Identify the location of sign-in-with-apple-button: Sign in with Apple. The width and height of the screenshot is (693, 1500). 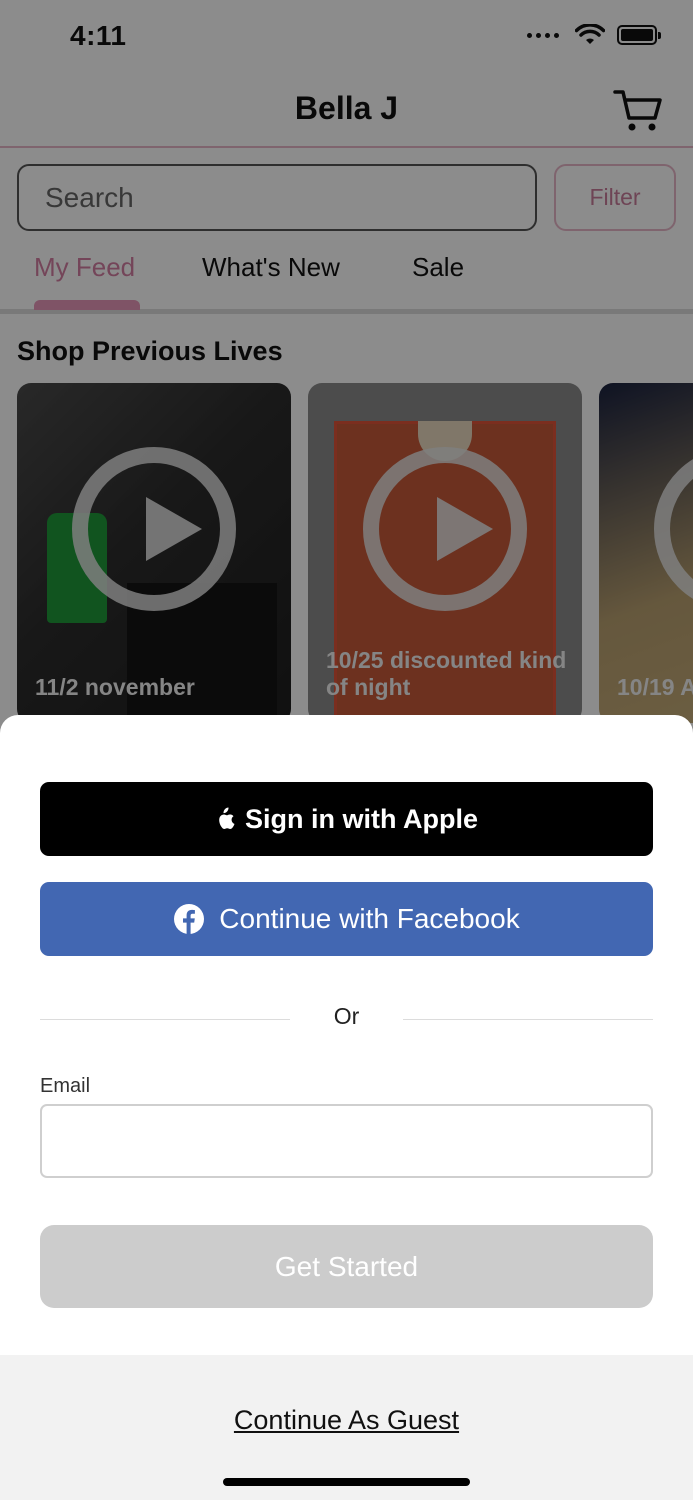
(346, 819).